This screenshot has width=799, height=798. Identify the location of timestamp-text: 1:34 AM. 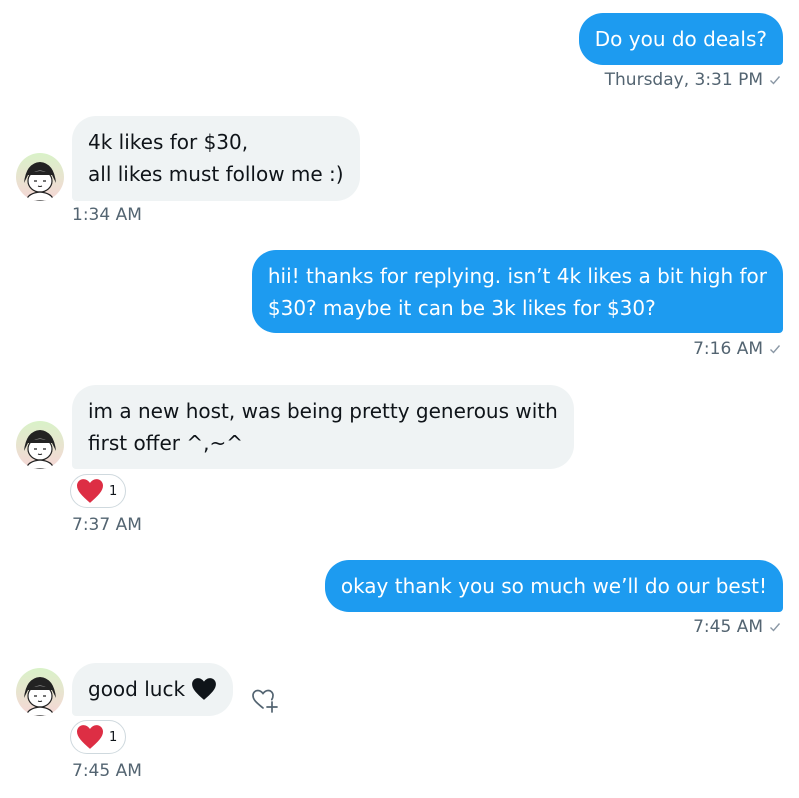
(107, 215).